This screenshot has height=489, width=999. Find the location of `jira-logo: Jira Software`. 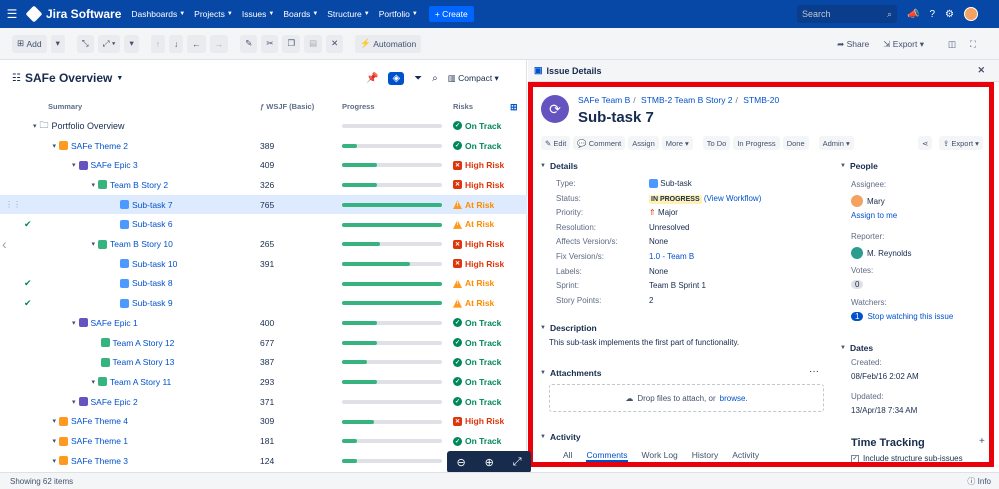

jira-logo: Jira Software is located at coordinates (72, 14).